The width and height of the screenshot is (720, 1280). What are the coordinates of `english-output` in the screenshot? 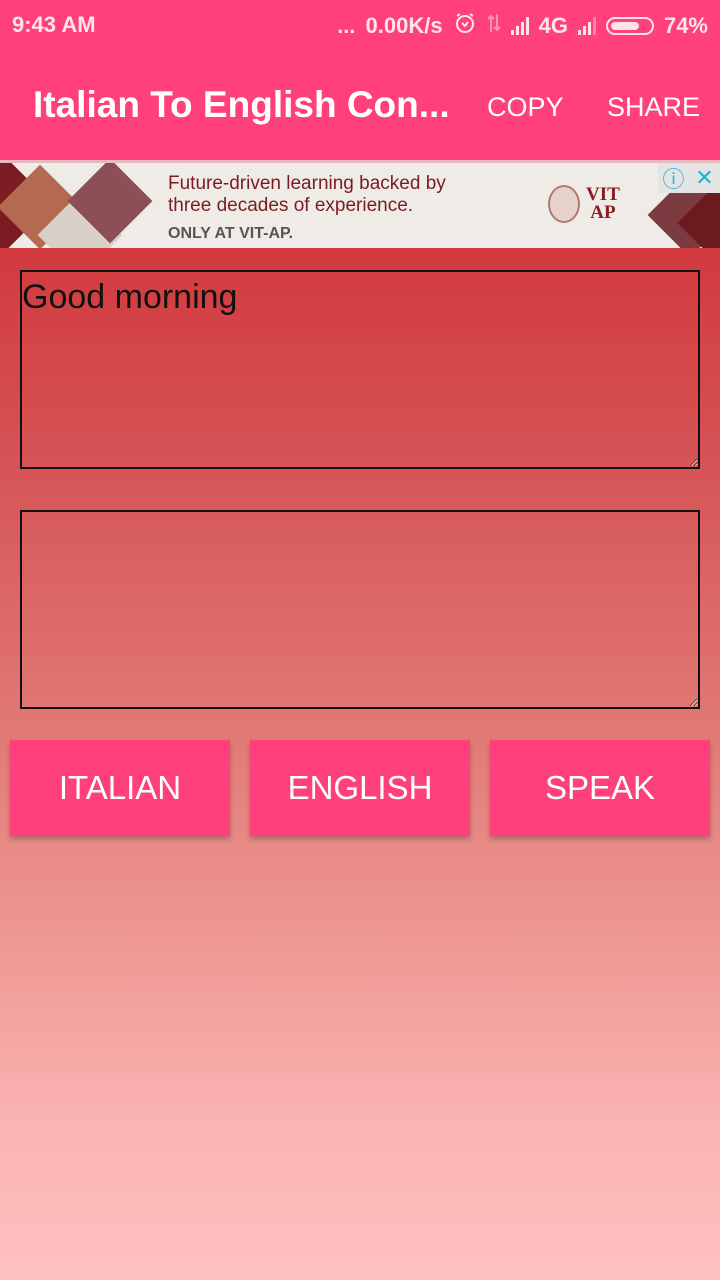 It's located at (360, 609).